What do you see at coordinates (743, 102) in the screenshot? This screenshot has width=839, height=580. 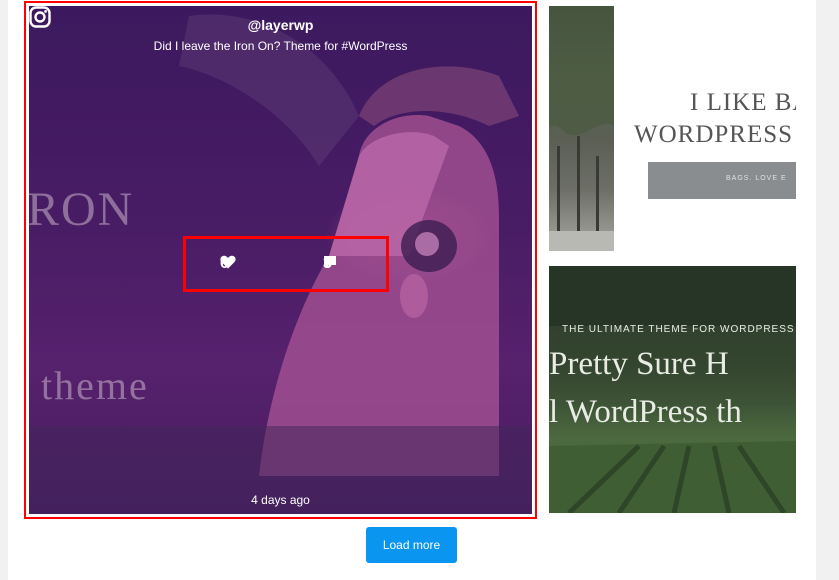 I see `bags-headline-line-1: I LIKE BA` at bounding box center [743, 102].